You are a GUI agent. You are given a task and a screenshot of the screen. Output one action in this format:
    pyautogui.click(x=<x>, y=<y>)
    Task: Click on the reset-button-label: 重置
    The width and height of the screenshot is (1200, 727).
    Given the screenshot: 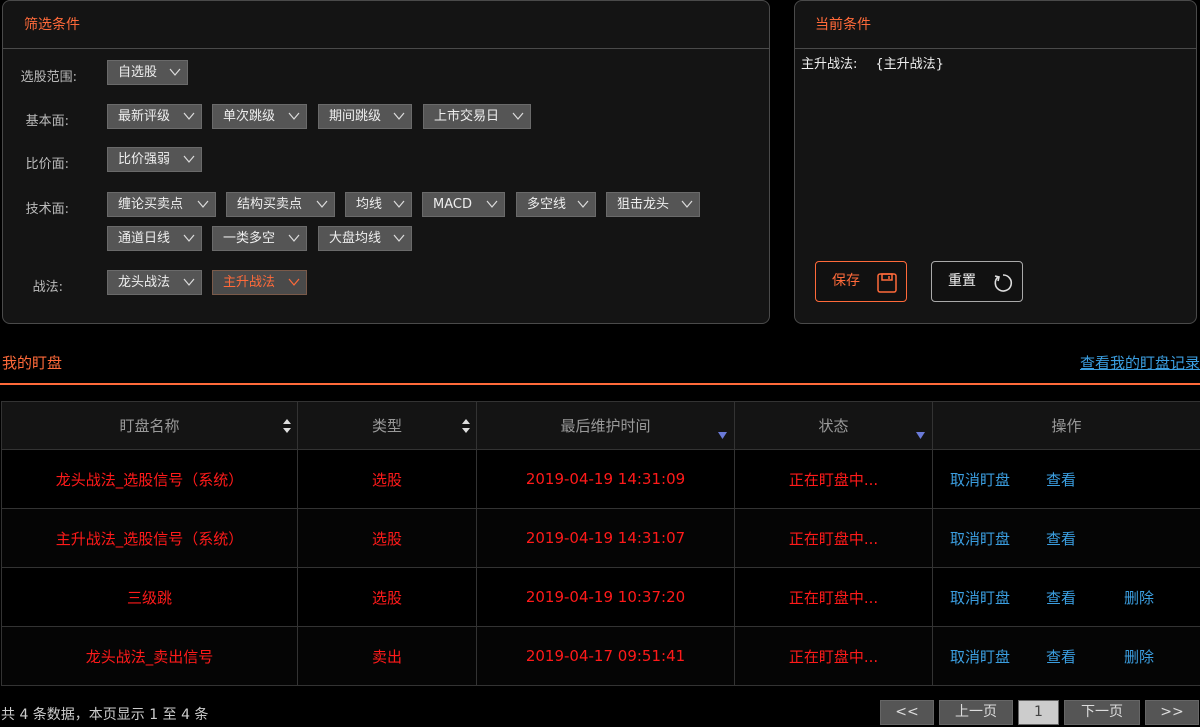 What is the action you would take?
    pyautogui.click(x=962, y=281)
    